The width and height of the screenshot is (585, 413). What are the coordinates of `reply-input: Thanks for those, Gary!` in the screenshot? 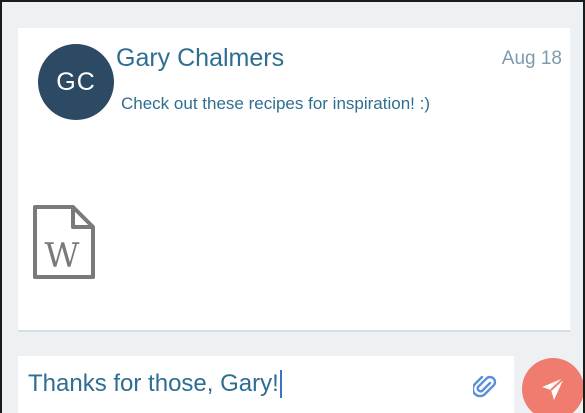 It's located at (155, 384).